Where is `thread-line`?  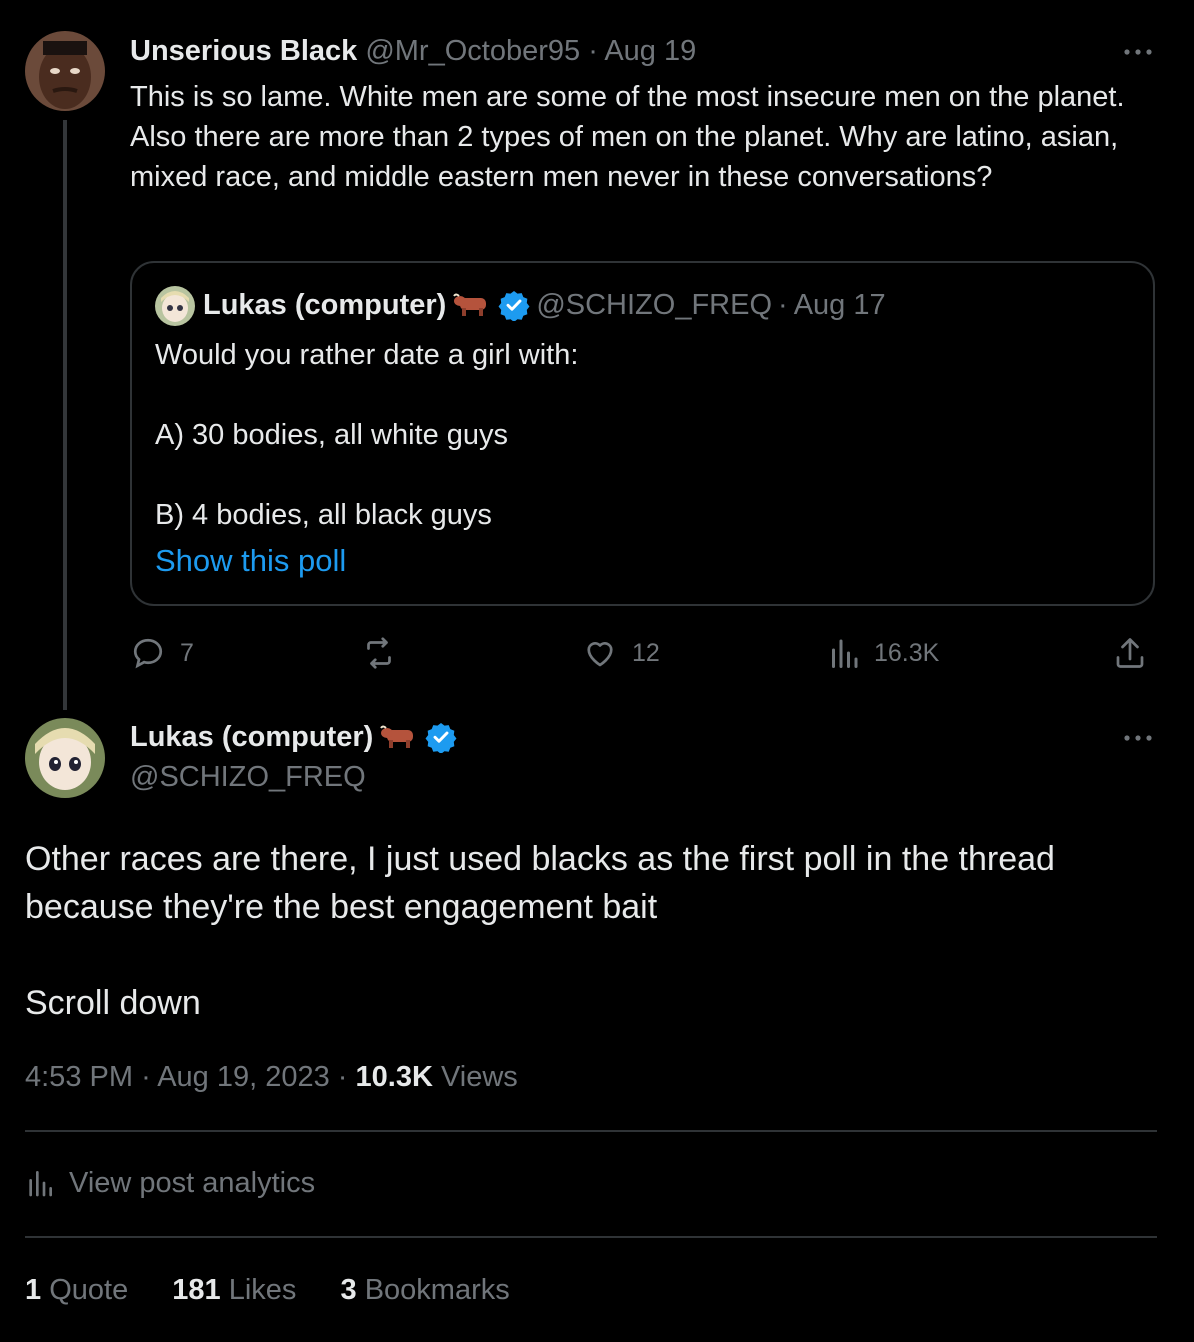 thread-line is located at coordinates (65, 415).